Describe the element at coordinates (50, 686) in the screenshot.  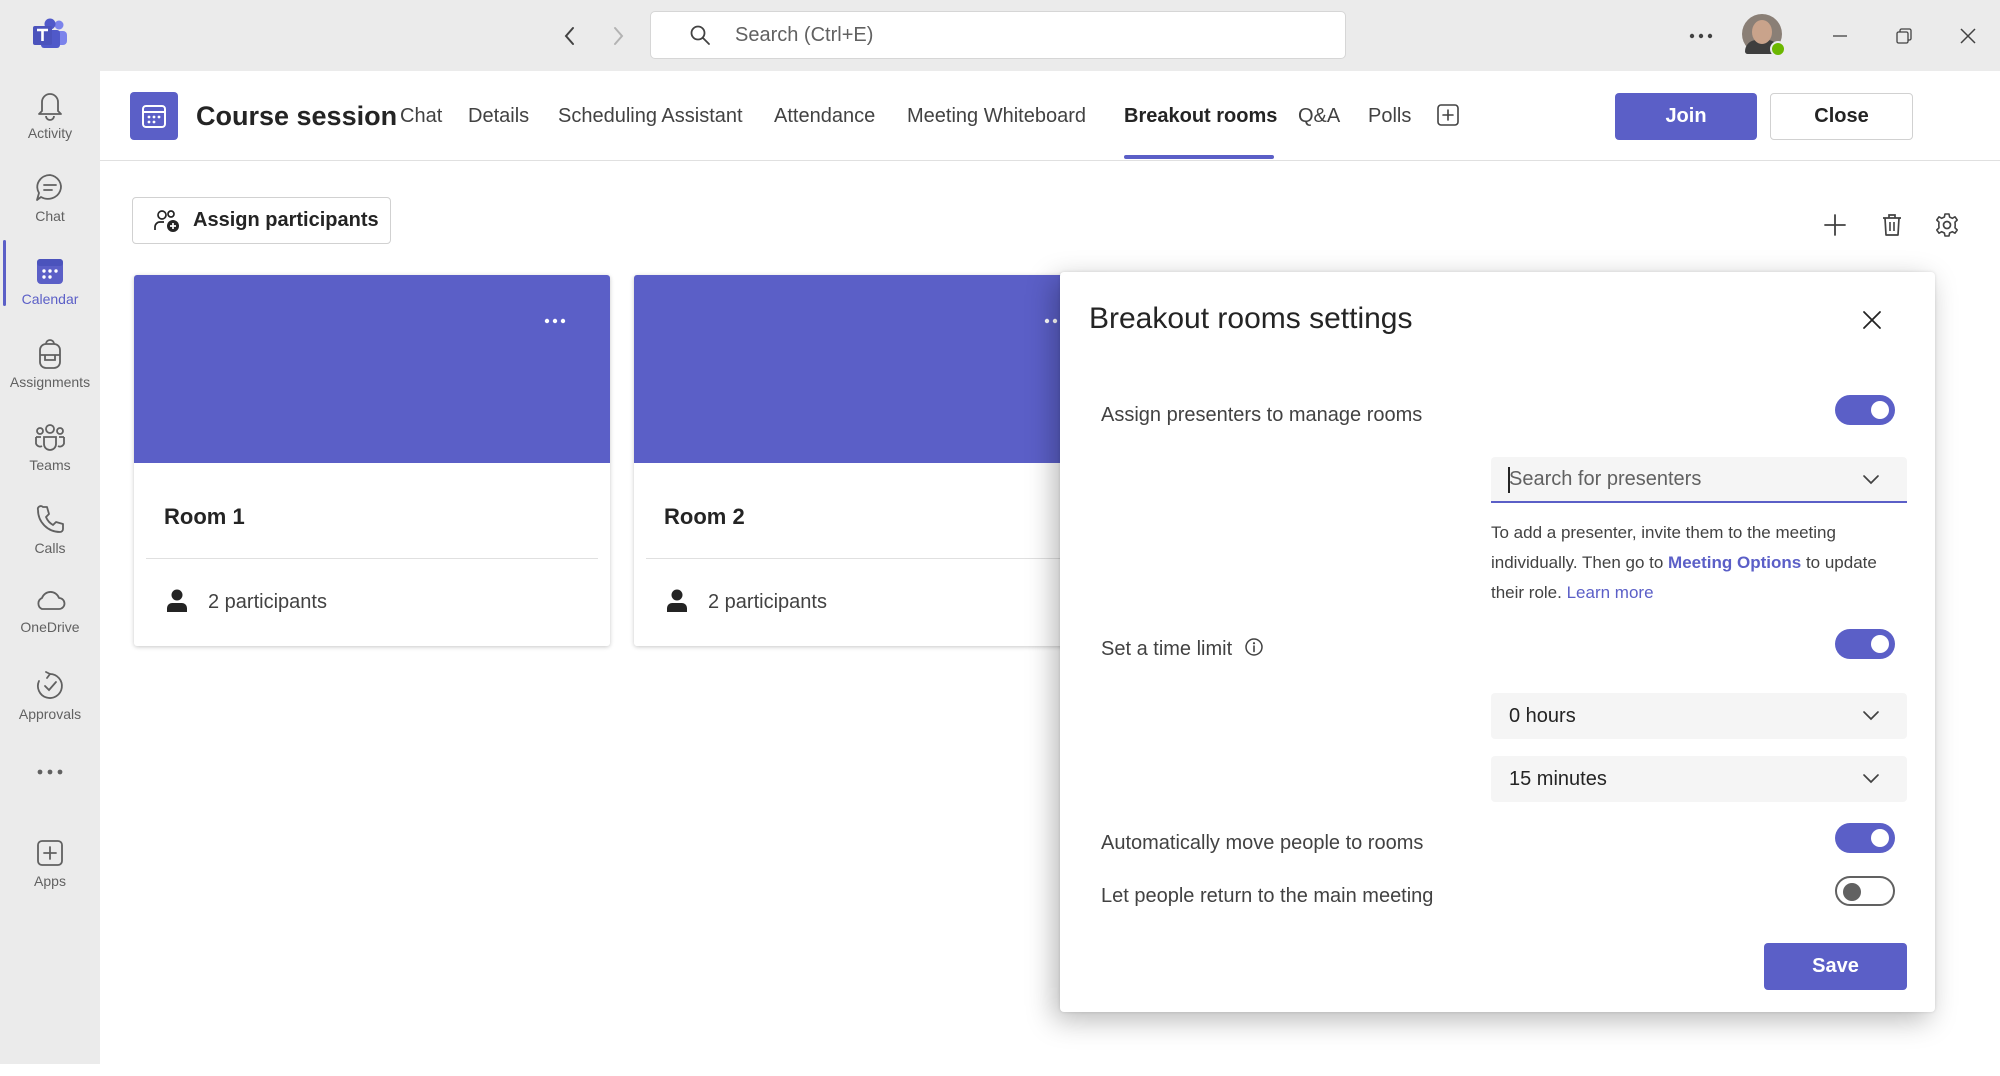
I see `approvals-icon` at that location.